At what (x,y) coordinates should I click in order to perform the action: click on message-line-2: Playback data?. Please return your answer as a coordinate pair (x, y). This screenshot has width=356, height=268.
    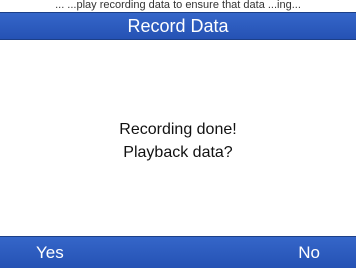
    Looking at the image, I should click on (178, 152).